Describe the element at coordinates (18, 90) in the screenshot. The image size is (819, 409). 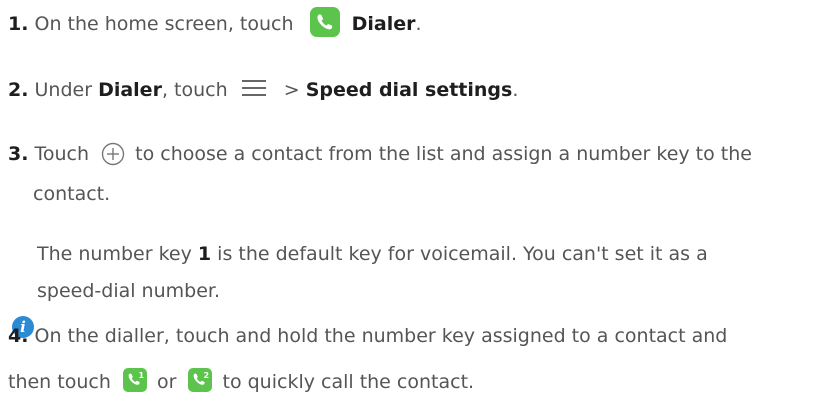
I see `step-number: 2.` at that location.